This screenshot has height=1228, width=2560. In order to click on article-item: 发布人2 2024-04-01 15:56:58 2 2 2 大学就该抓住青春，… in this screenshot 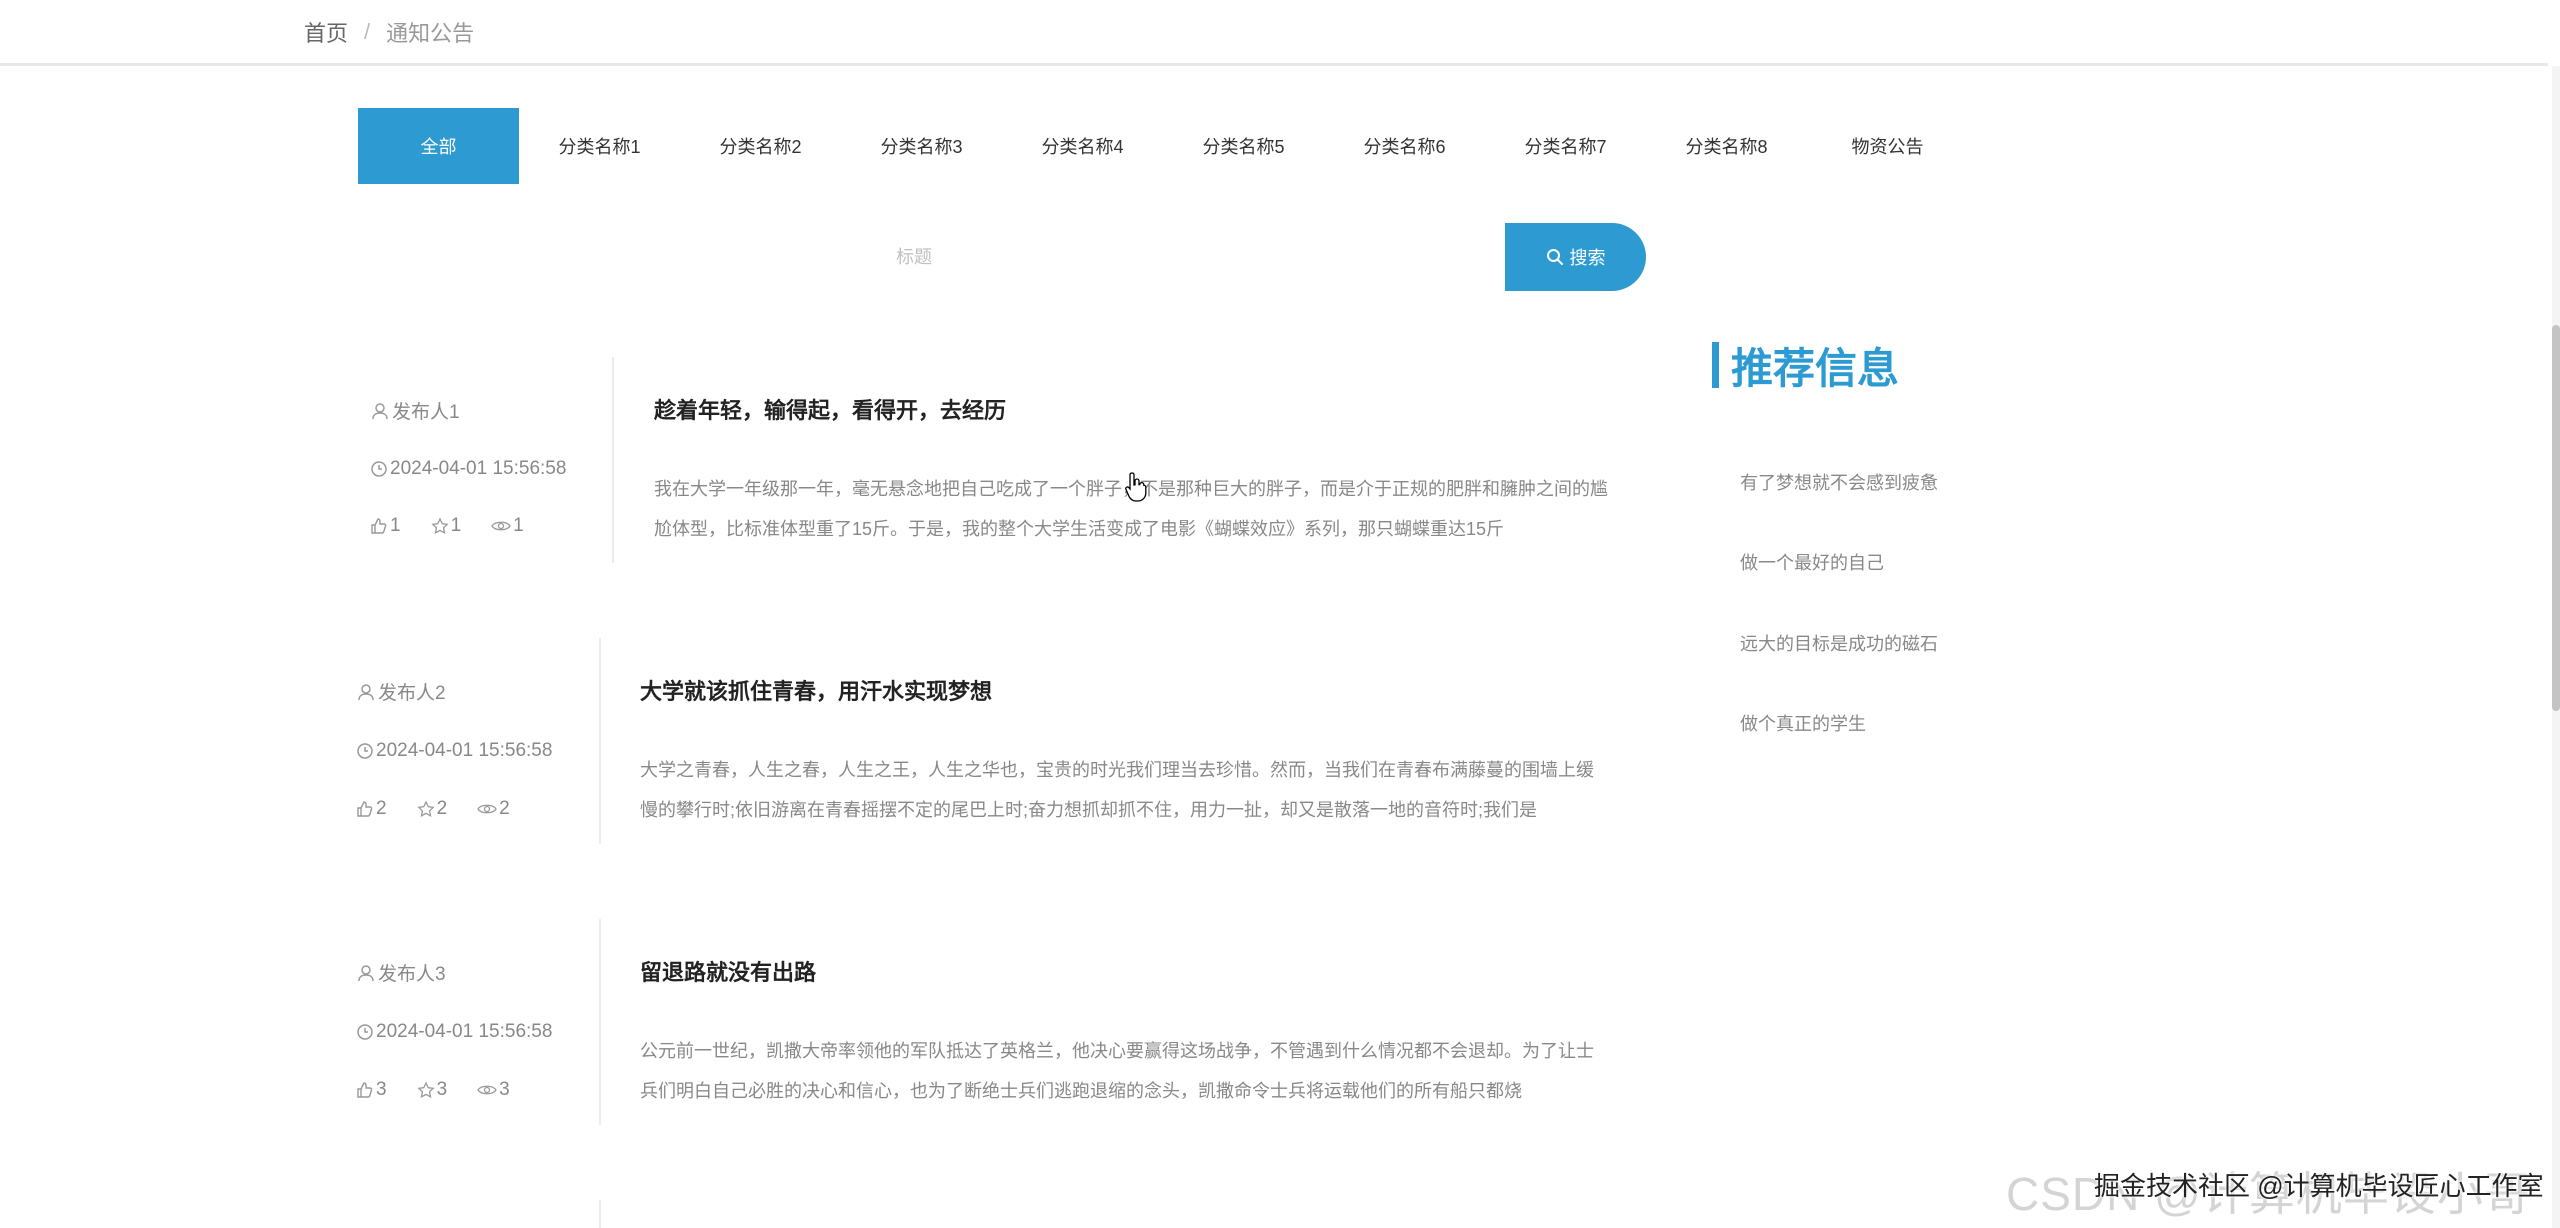, I will do `click(986, 741)`.